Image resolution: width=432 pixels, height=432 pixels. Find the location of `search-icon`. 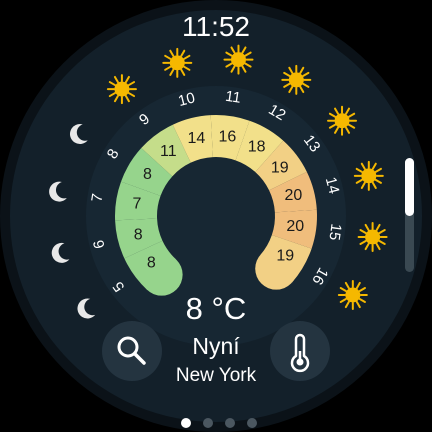

search-icon is located at coordinates (131, 350).